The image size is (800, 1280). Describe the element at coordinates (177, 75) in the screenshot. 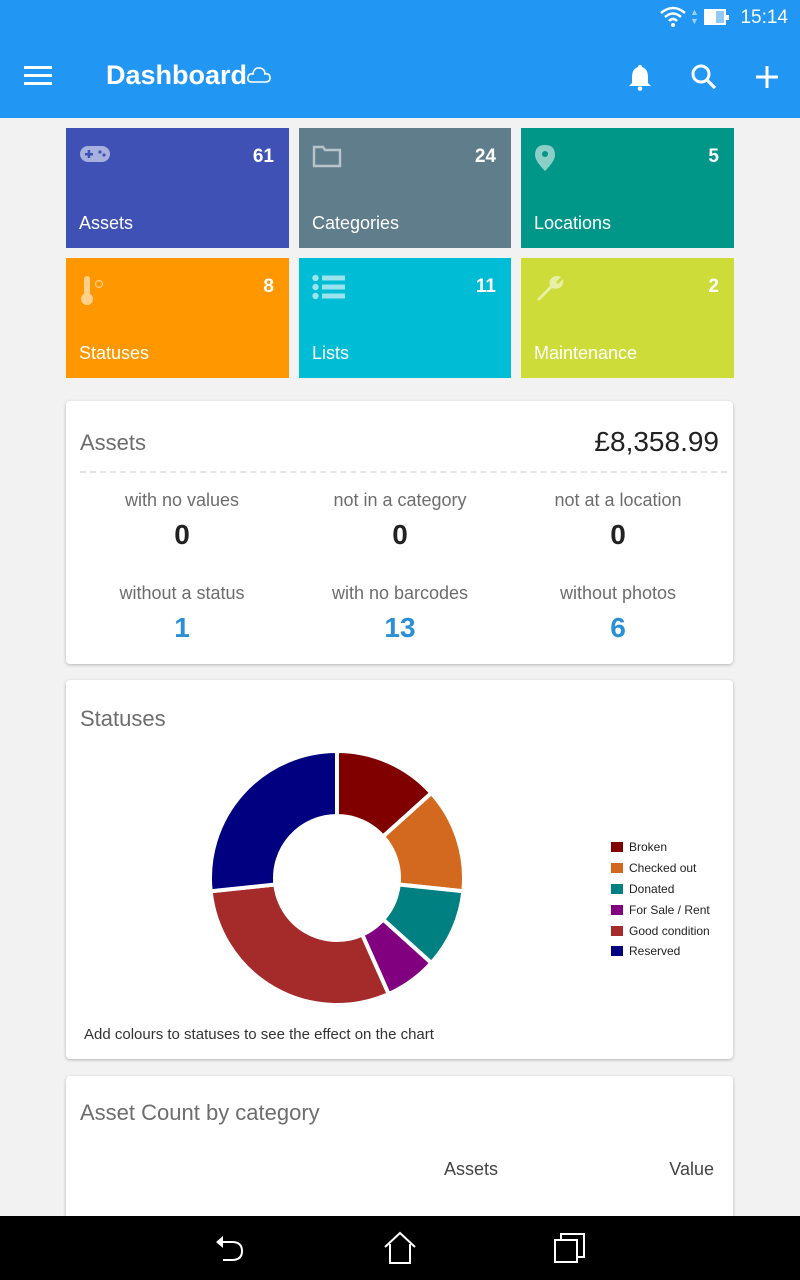

I see `page-title: Dashboard` at that location.